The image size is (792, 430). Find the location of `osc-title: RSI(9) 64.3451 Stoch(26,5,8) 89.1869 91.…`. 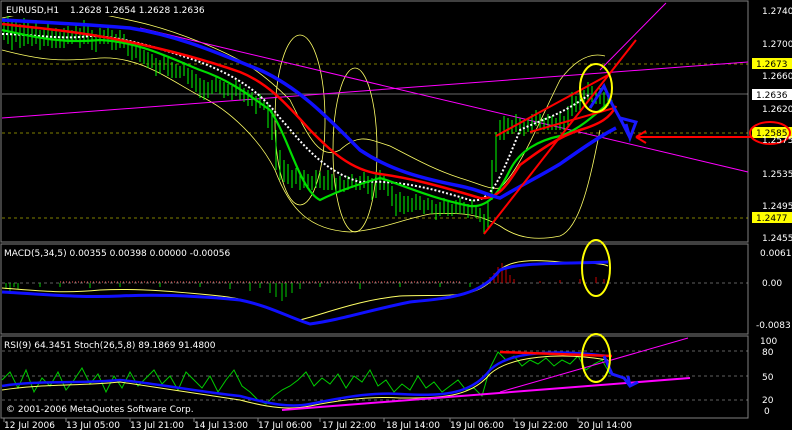

osc-title: RSI(9) 64.3451 Stoch(26,5,8) 89.1869 91.… is located at coordinates (110, 346).